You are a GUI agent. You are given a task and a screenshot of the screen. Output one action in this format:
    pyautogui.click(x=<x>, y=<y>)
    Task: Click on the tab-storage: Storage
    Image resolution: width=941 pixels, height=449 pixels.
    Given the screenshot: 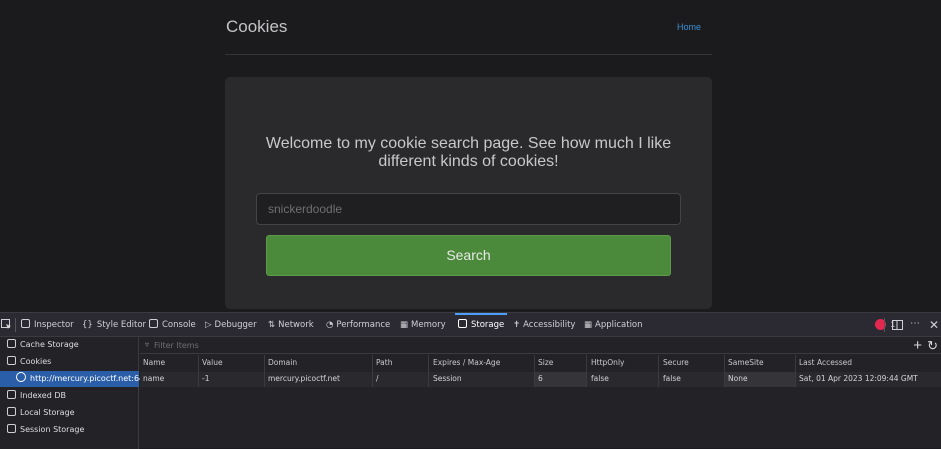 What is the action you would take?
    pyautogui.click(x=481, y=325)
    